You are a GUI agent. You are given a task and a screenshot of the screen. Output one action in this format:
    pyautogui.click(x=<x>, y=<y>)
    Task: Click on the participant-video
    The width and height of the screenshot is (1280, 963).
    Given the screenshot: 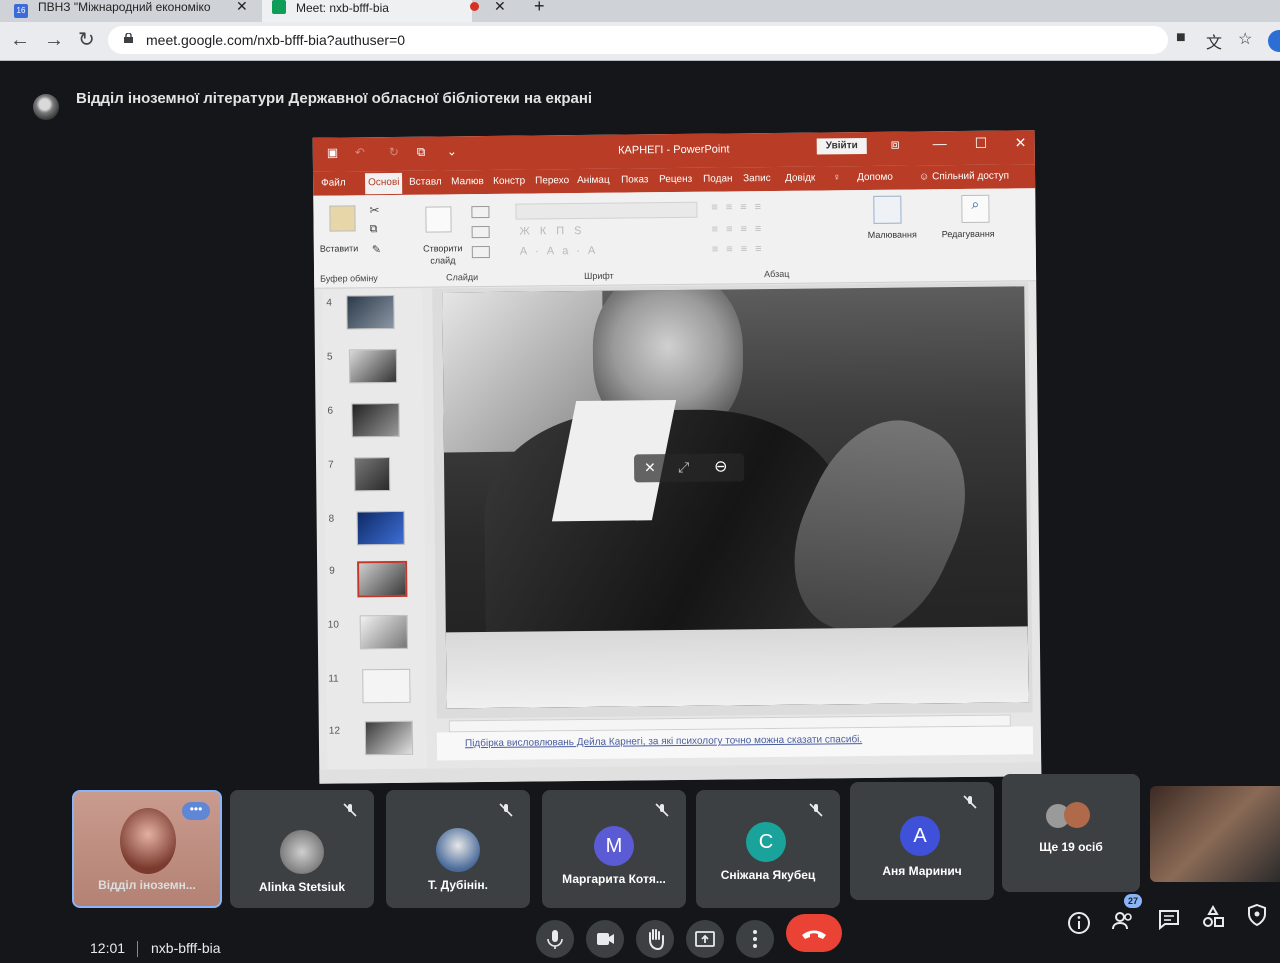 What is the action you would take?
    pyautogui.click(x=148, y=841)
    